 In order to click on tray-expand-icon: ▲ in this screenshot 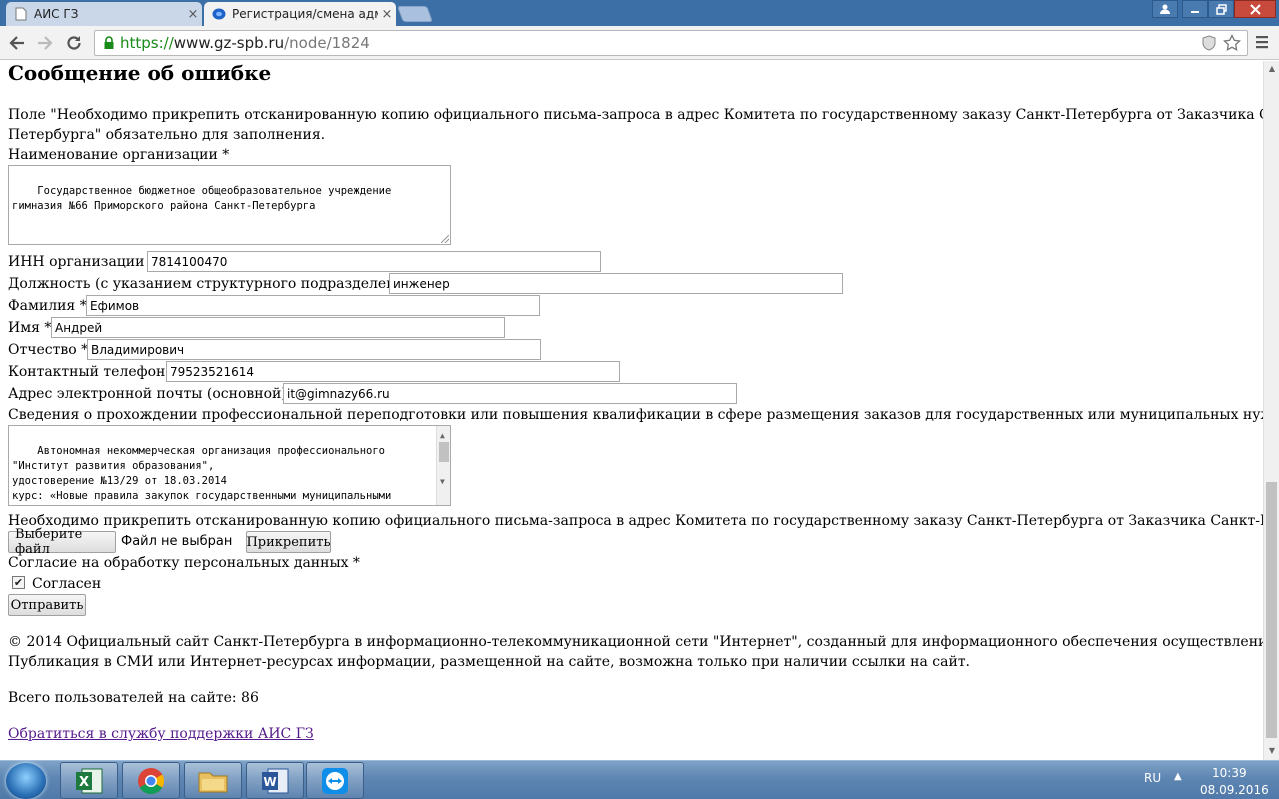, I will do `click(1178, 776)`.